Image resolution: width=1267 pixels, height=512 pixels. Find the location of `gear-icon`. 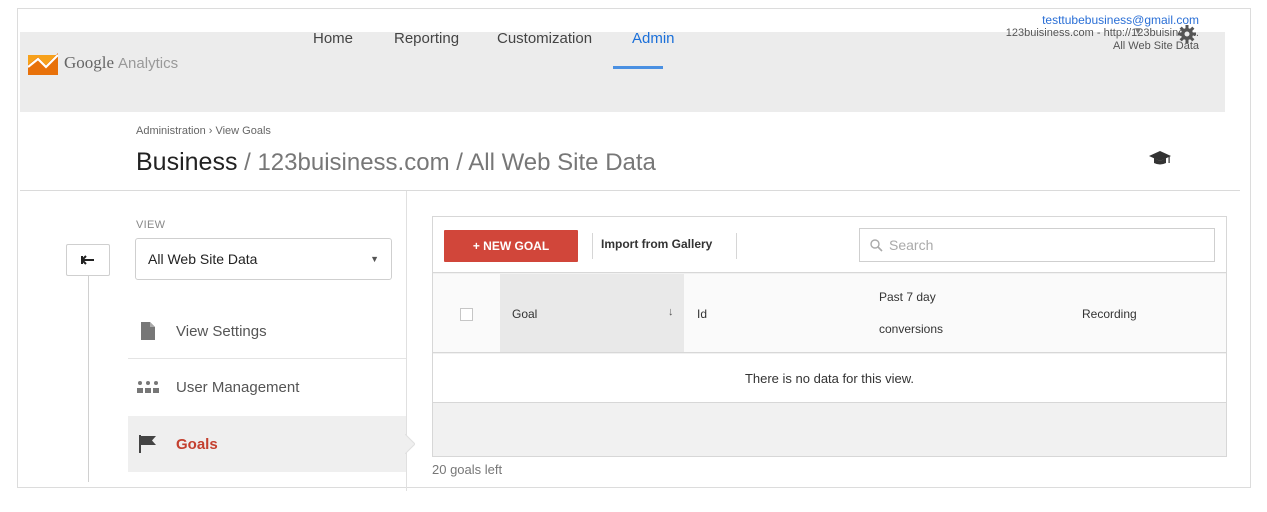

gear-icon is located at coordinates (1187, 34).